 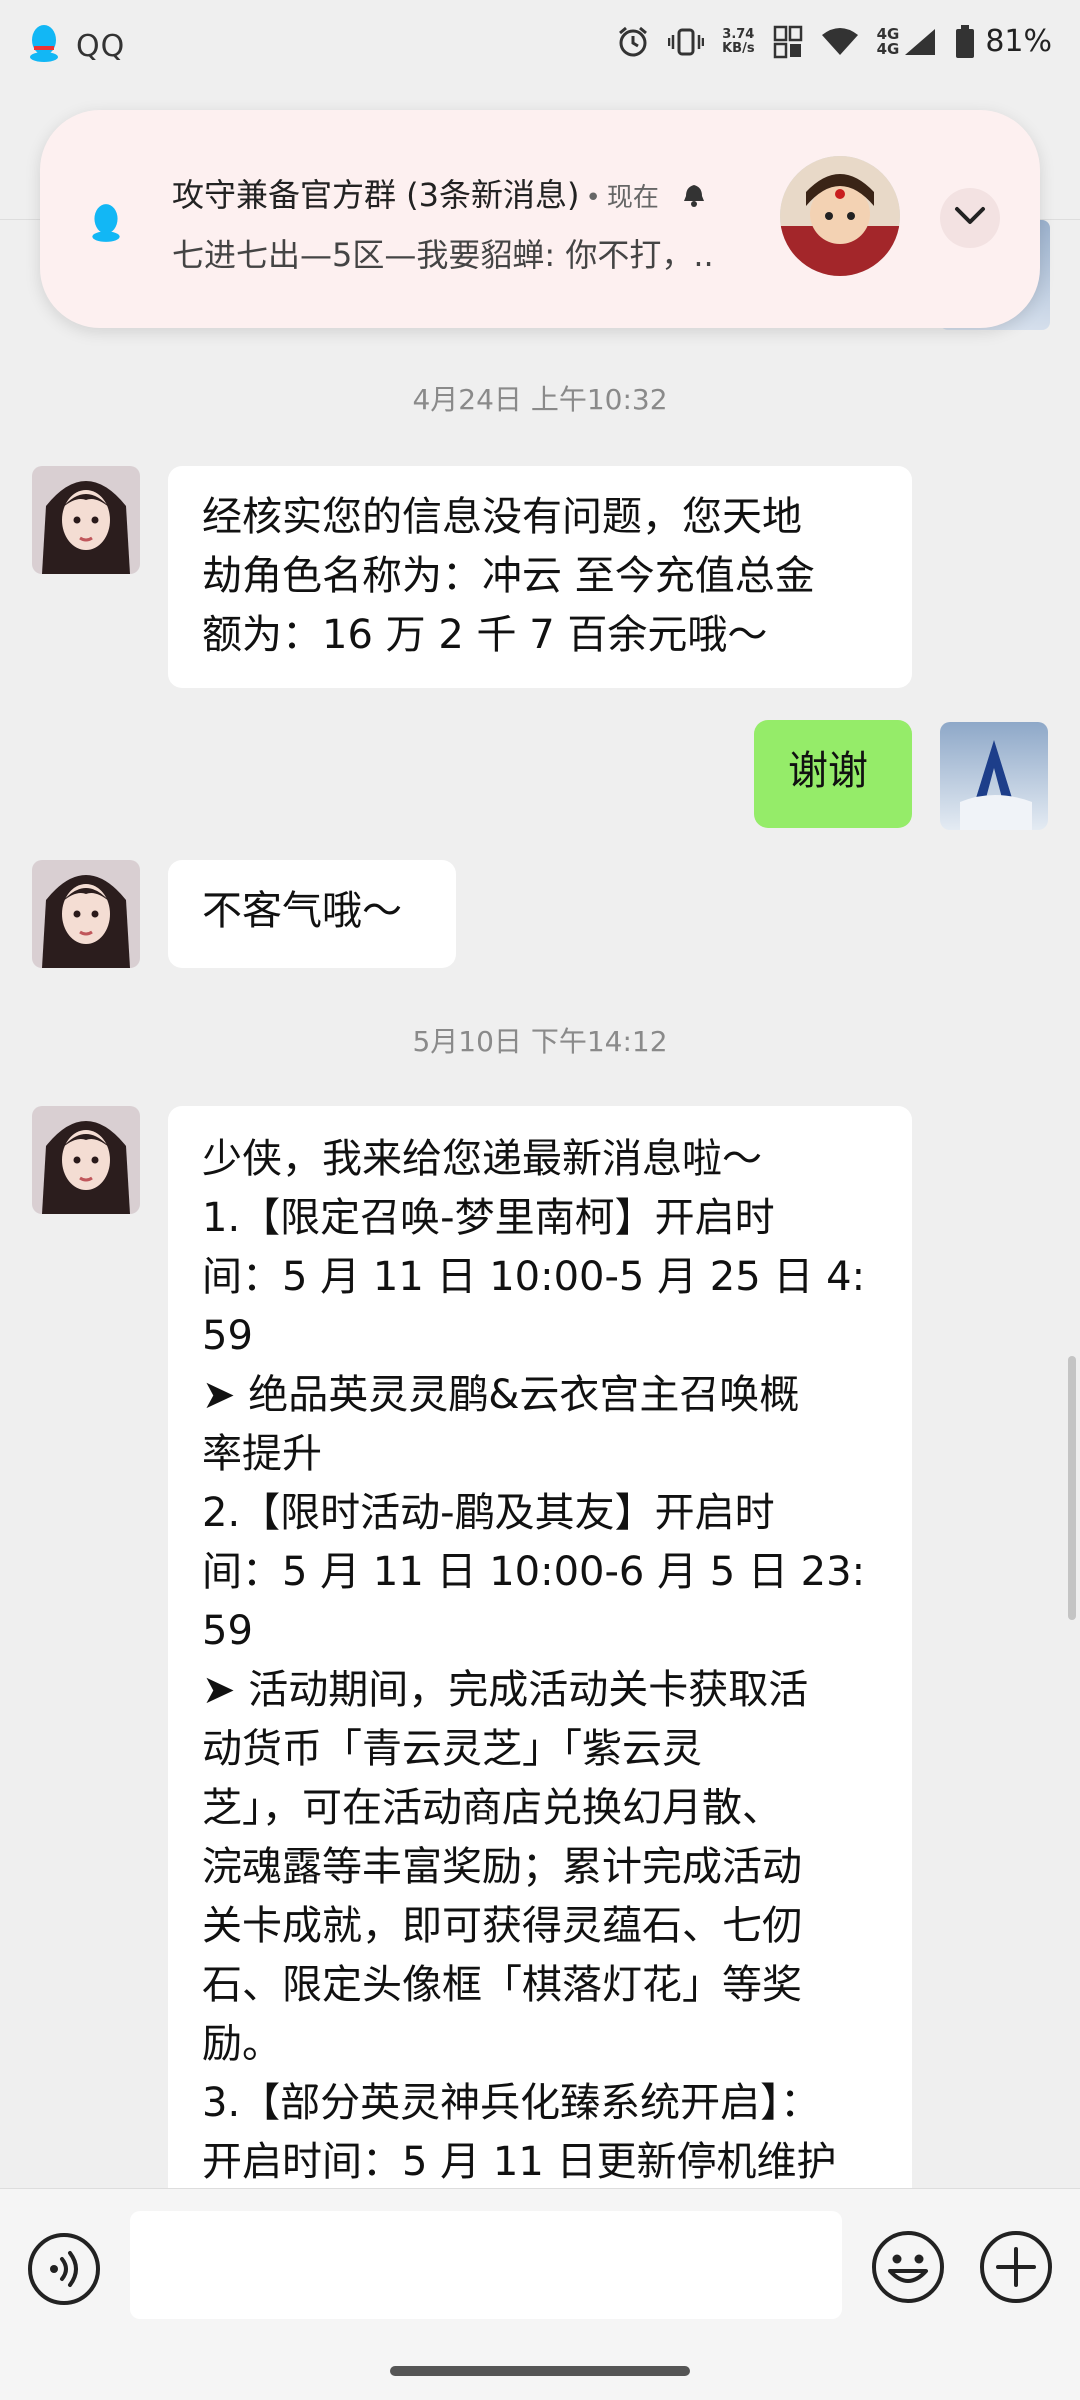 What do you see at coordinates (540, 219) in the screenshot?
I see `notification-banner: 攻守兼备官方群 (3条新消息) • 现在 七进七出—5区—我要貂蝉: 你不打，..` at bounding box center [540, 219].